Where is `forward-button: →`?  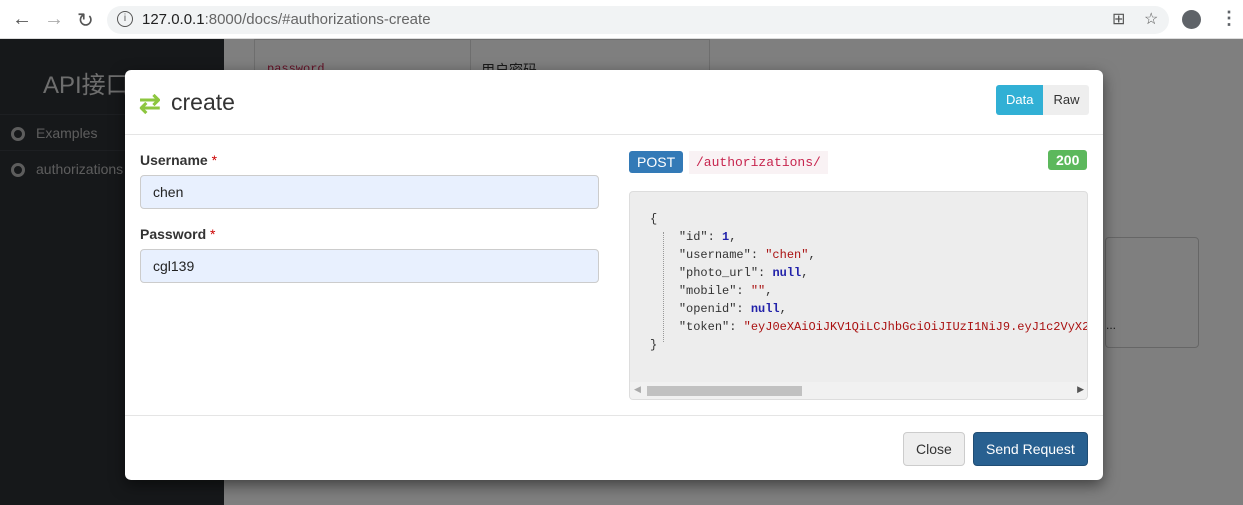 forward-button: → is located at coordinates (54, 19).